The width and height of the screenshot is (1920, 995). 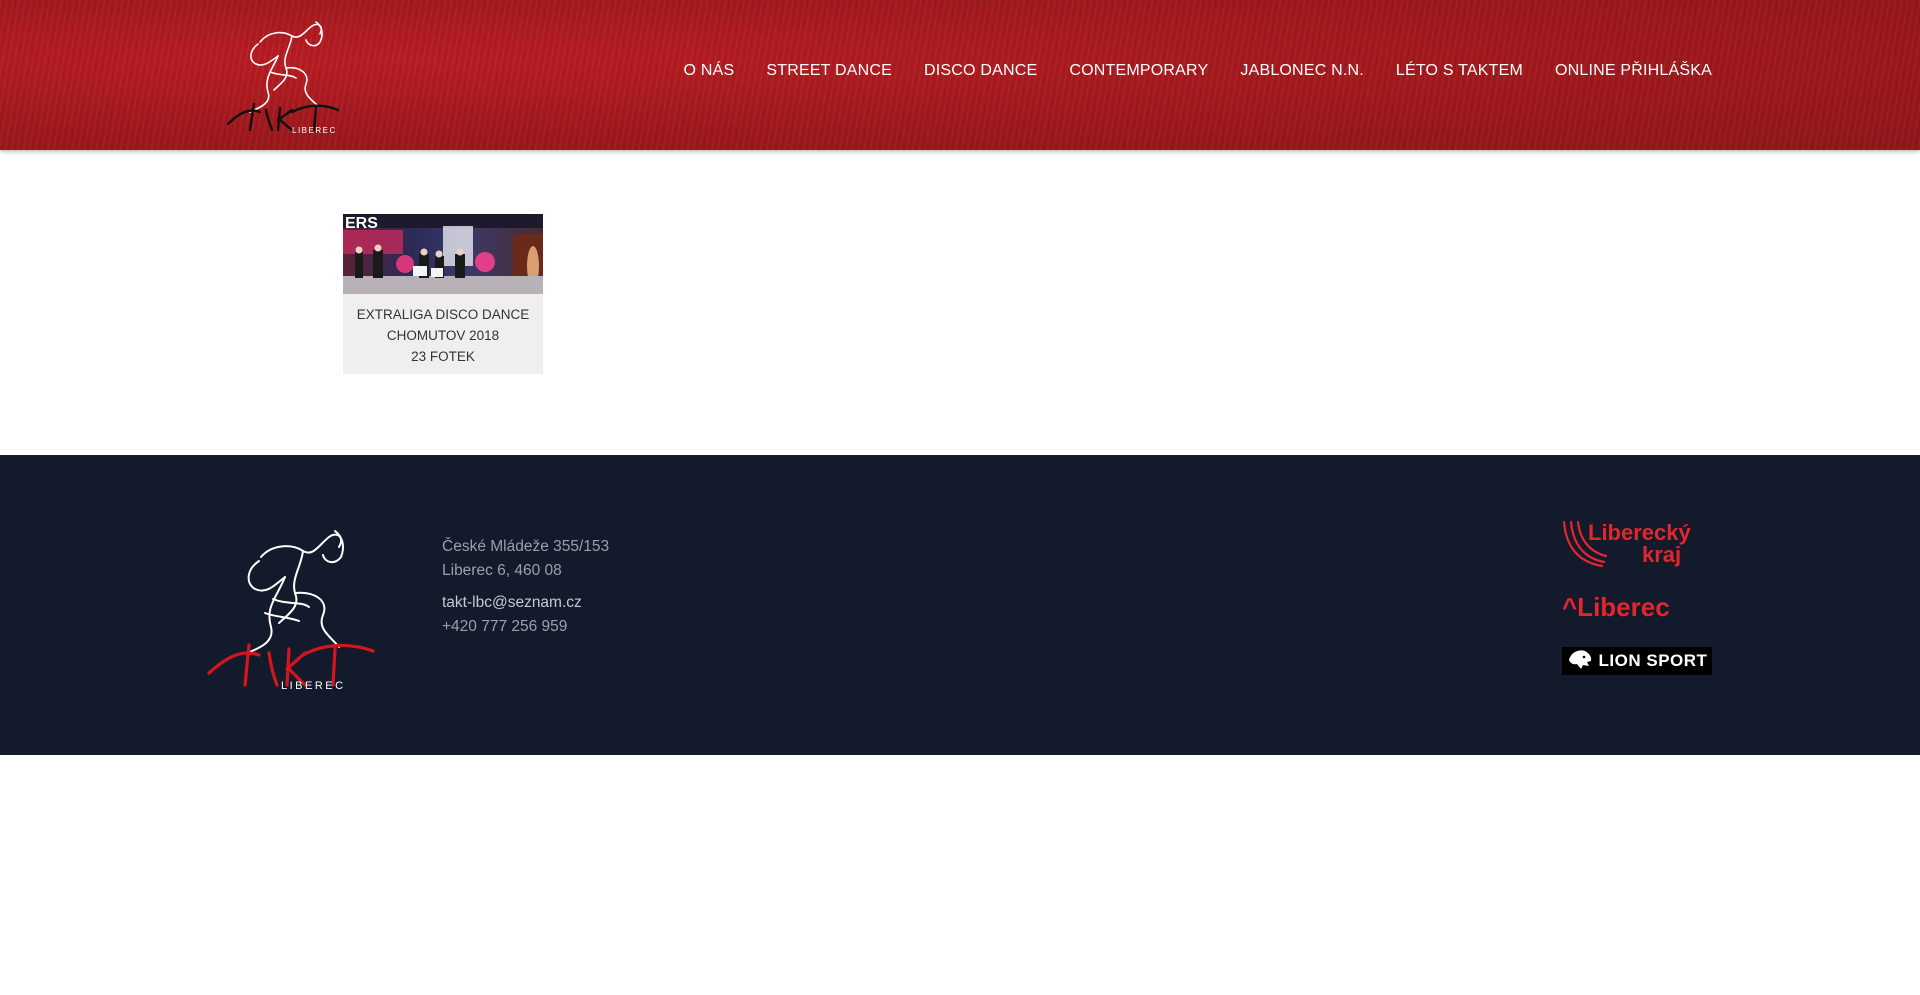 What do you see at coordinates (502, 570) in the screenshot?
I see `address-city: Liberec 6, 460 08` at bounding box center [502, 570].